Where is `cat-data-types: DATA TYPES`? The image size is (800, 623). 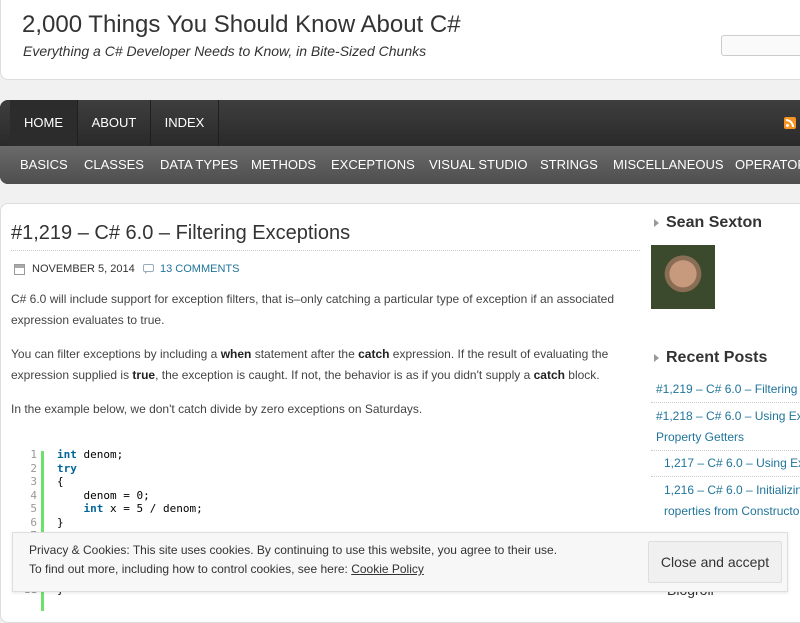
cat-data-types: DATA TYPES is located at coordinates (199, 165).